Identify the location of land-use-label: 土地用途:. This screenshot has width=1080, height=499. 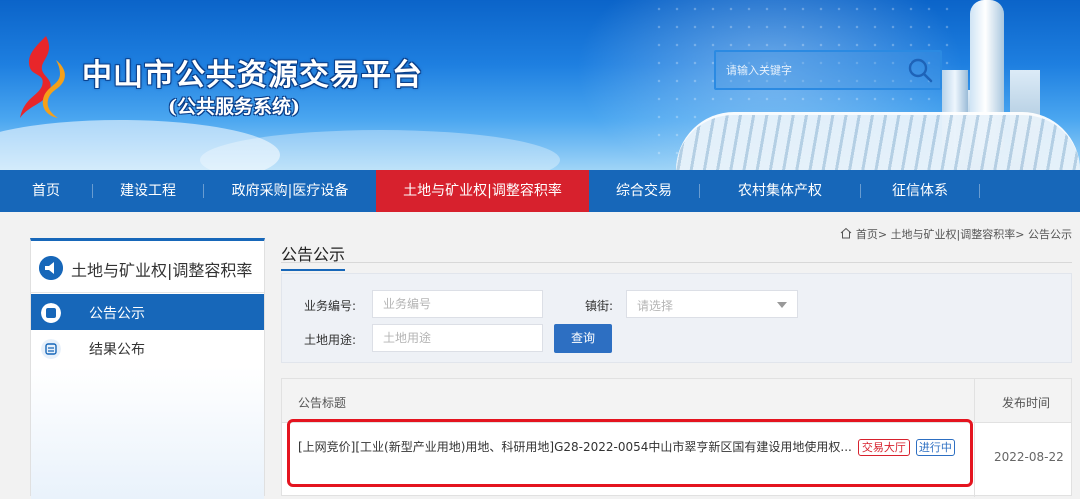
(330, 340).